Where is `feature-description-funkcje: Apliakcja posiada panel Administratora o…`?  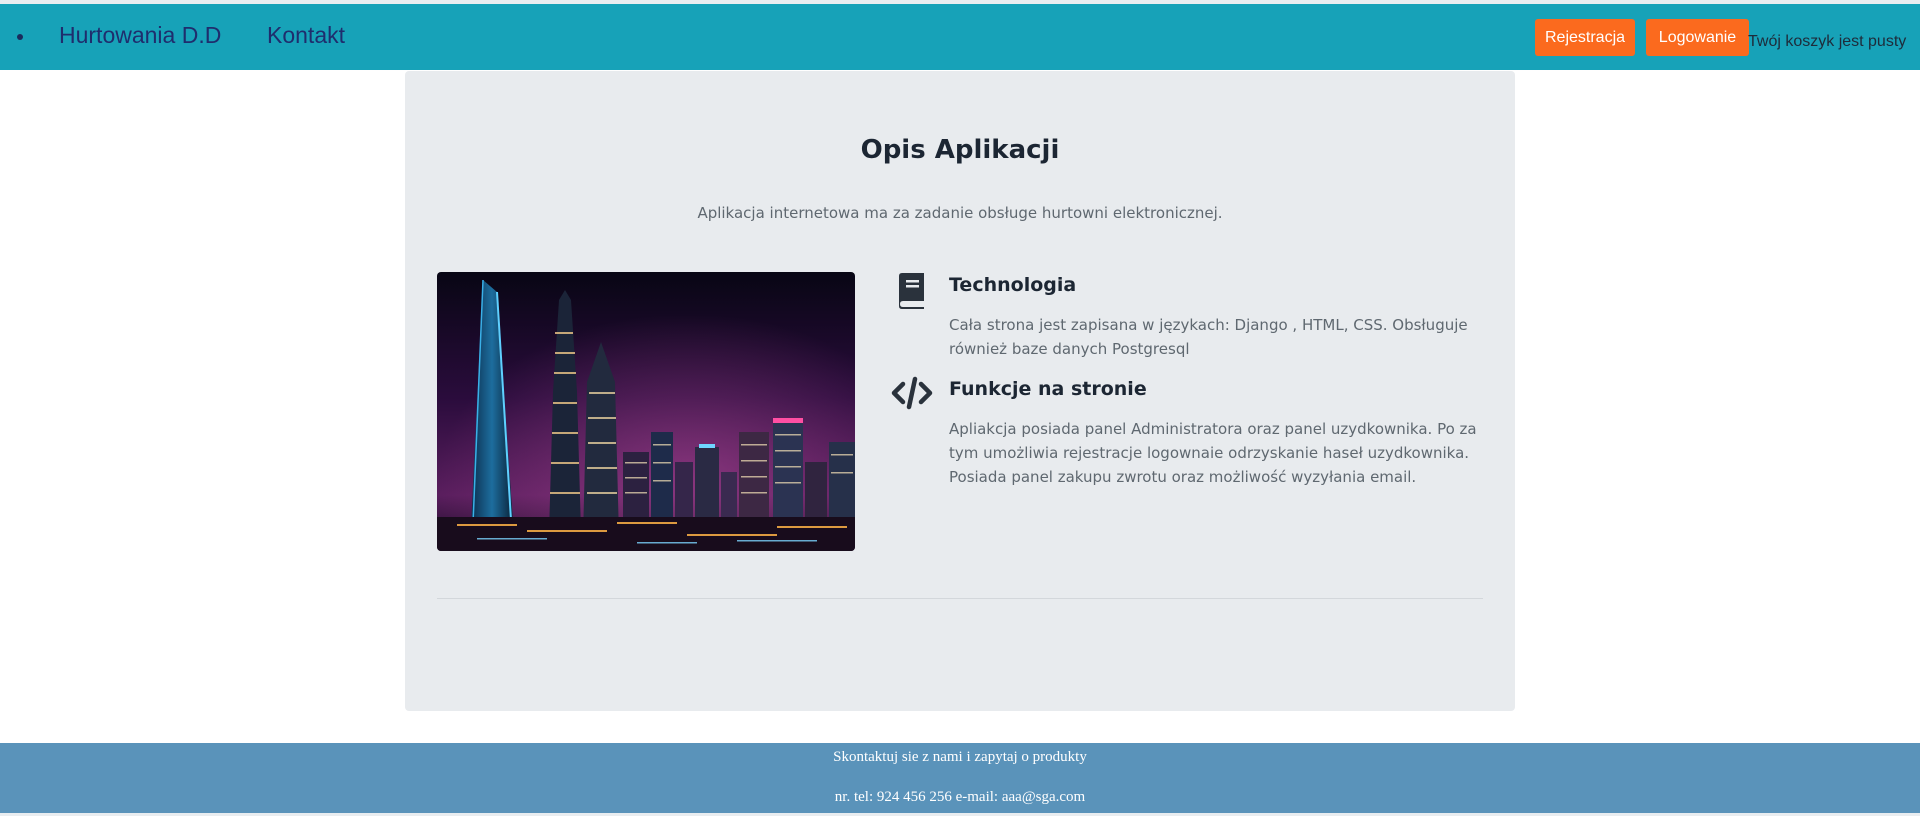
feature-description-funkcje: Apliakcja posiada panel Administratora o… is located at coordinates (1213, 453).